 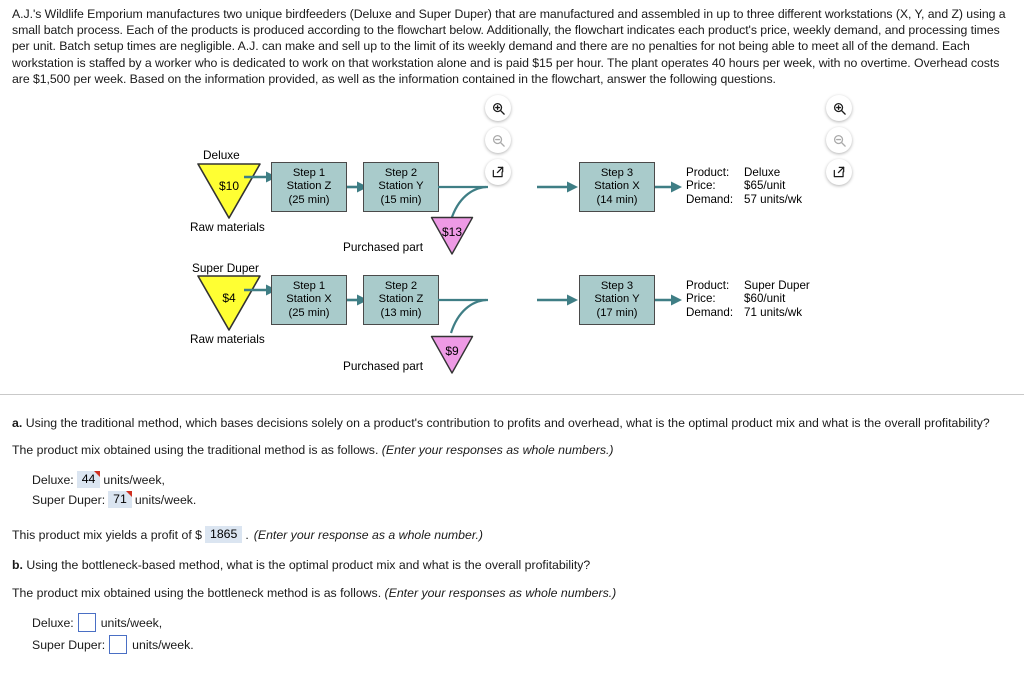 I want to click on row2-step3-box: Step 3 Station Y (17 min), so click(x=617, y=300).